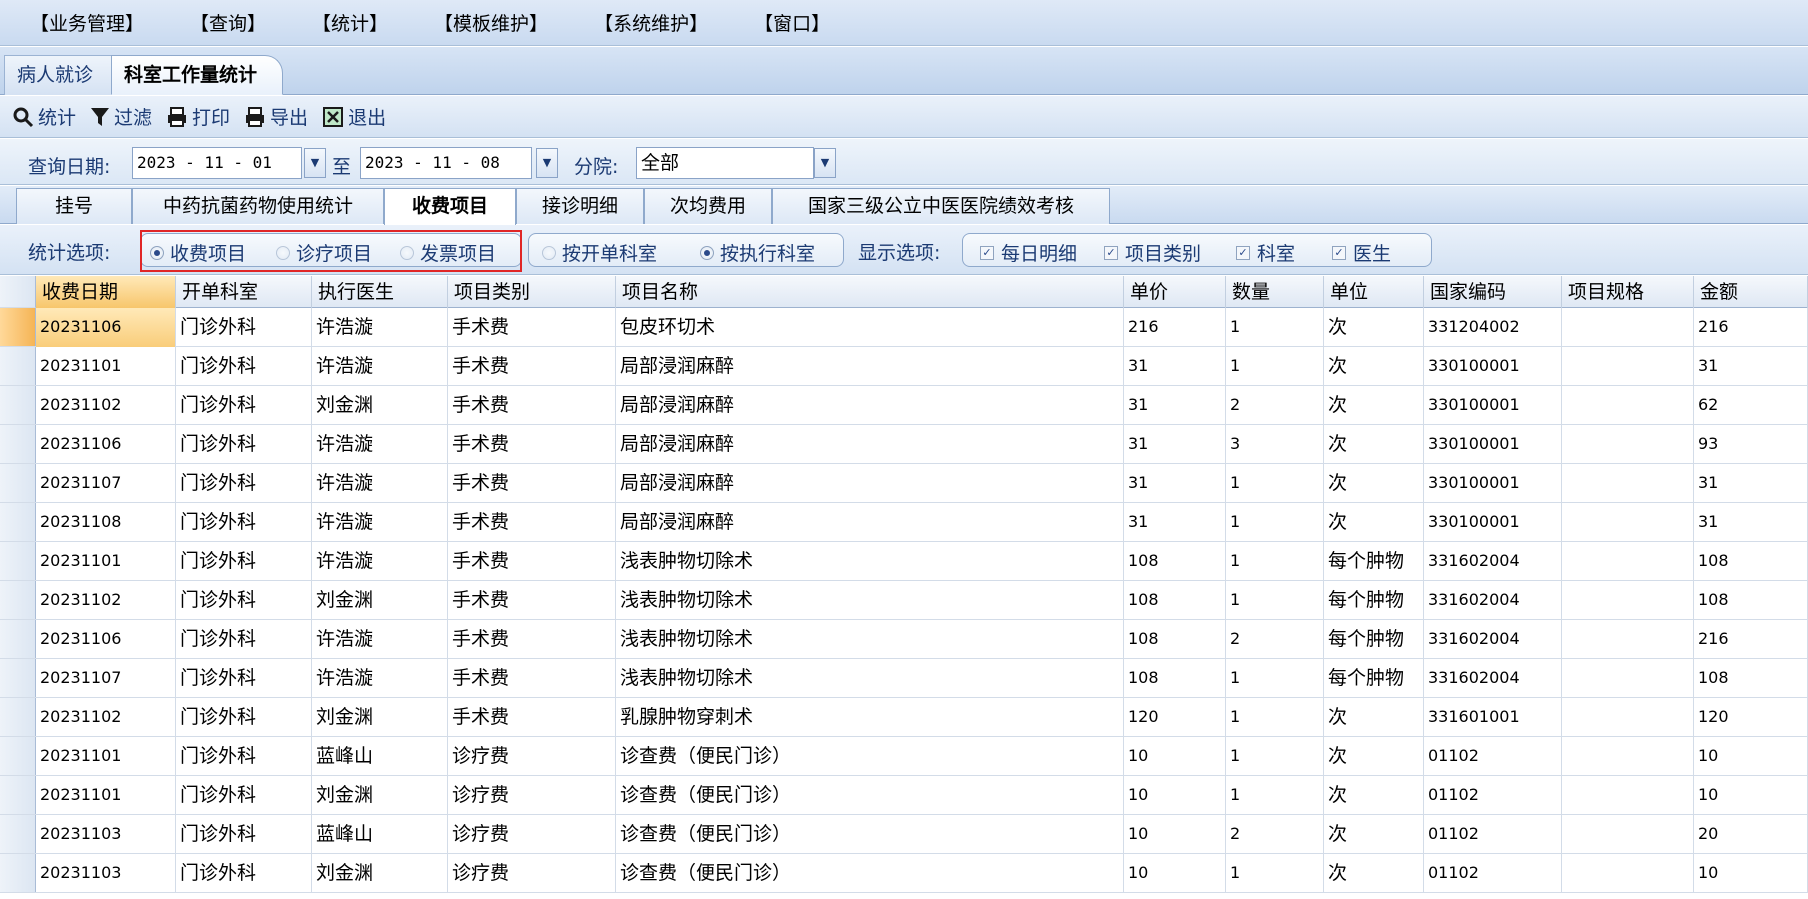 The height and width of the screenshot is (899, 1808). What do you see at coordinates (870, 678) in the screenshot?
I see `col-item-name-cell: 浅表肿物切除术` at bounding box center [870, 678].